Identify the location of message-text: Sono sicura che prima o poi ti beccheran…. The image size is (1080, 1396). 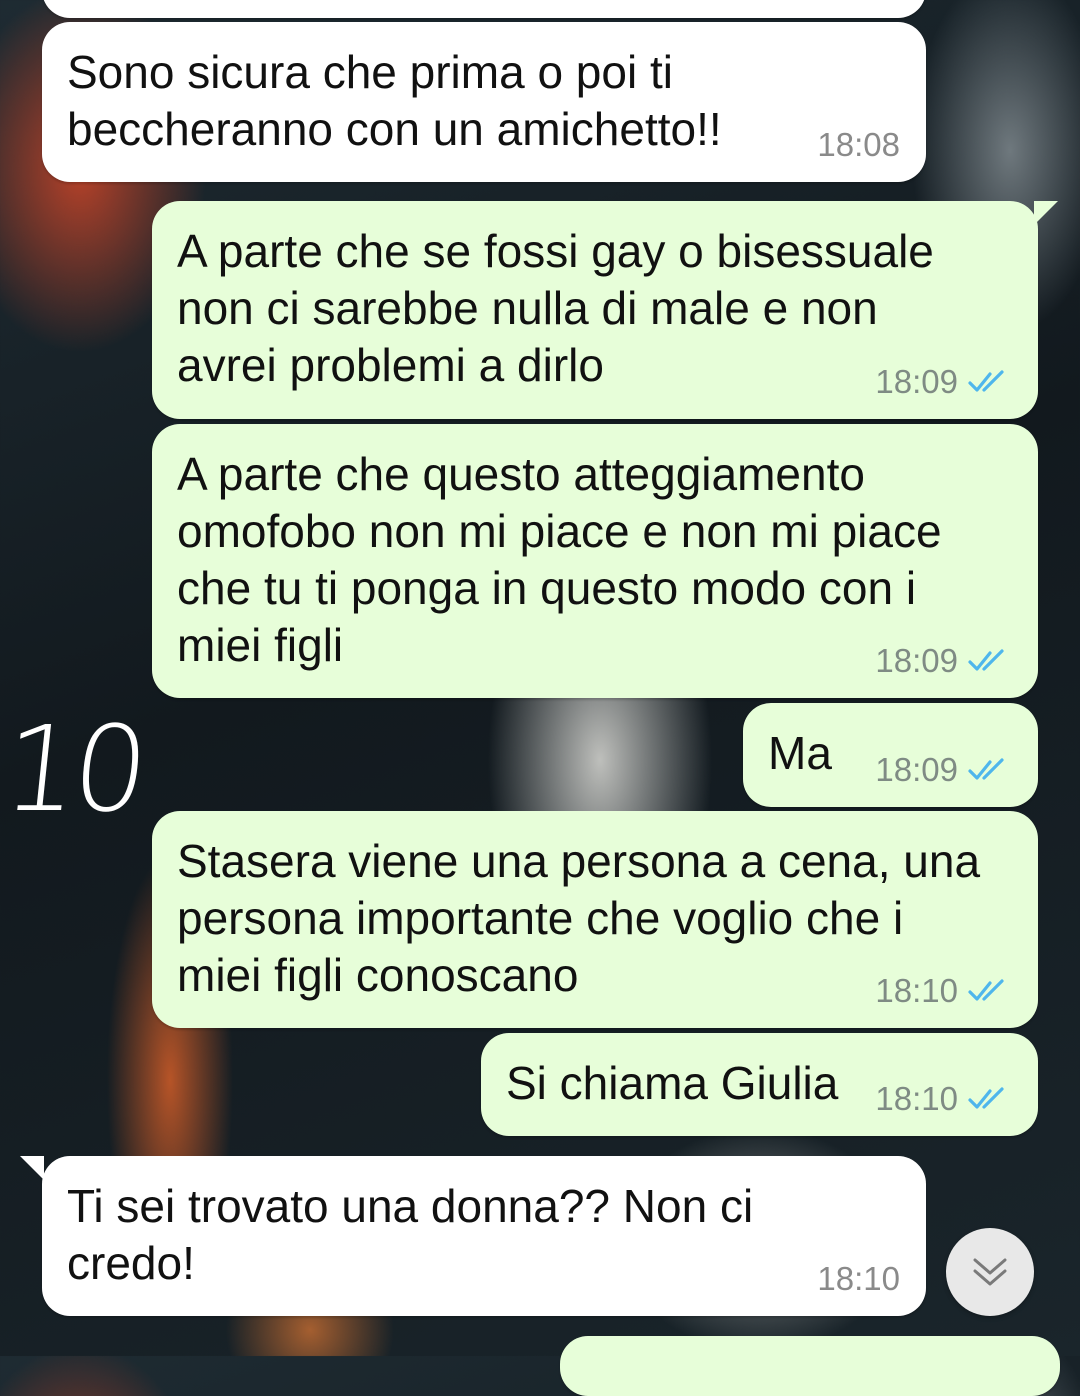
(394, 100).